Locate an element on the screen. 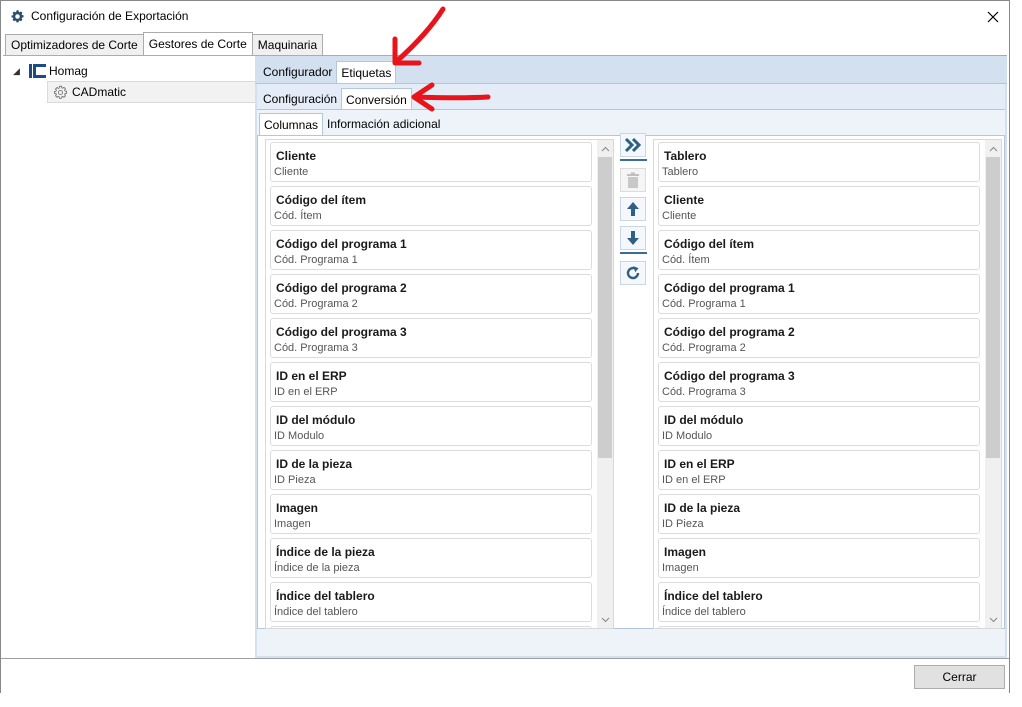  move-up-button is located at coordinates (633, 209).